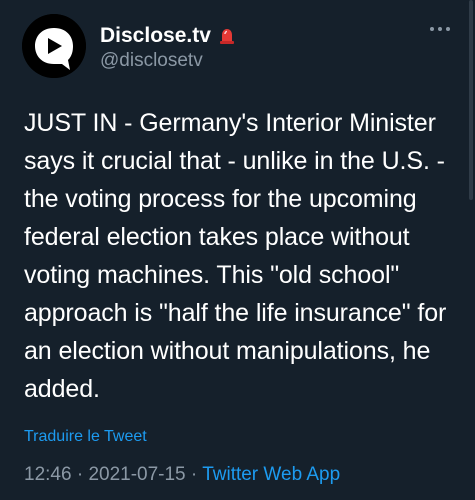 This screenshot has width=475, height=500. Describe the element at coordinates (151, 61) in the screenshot. I see `author-handle: @disclosetv` at that location.